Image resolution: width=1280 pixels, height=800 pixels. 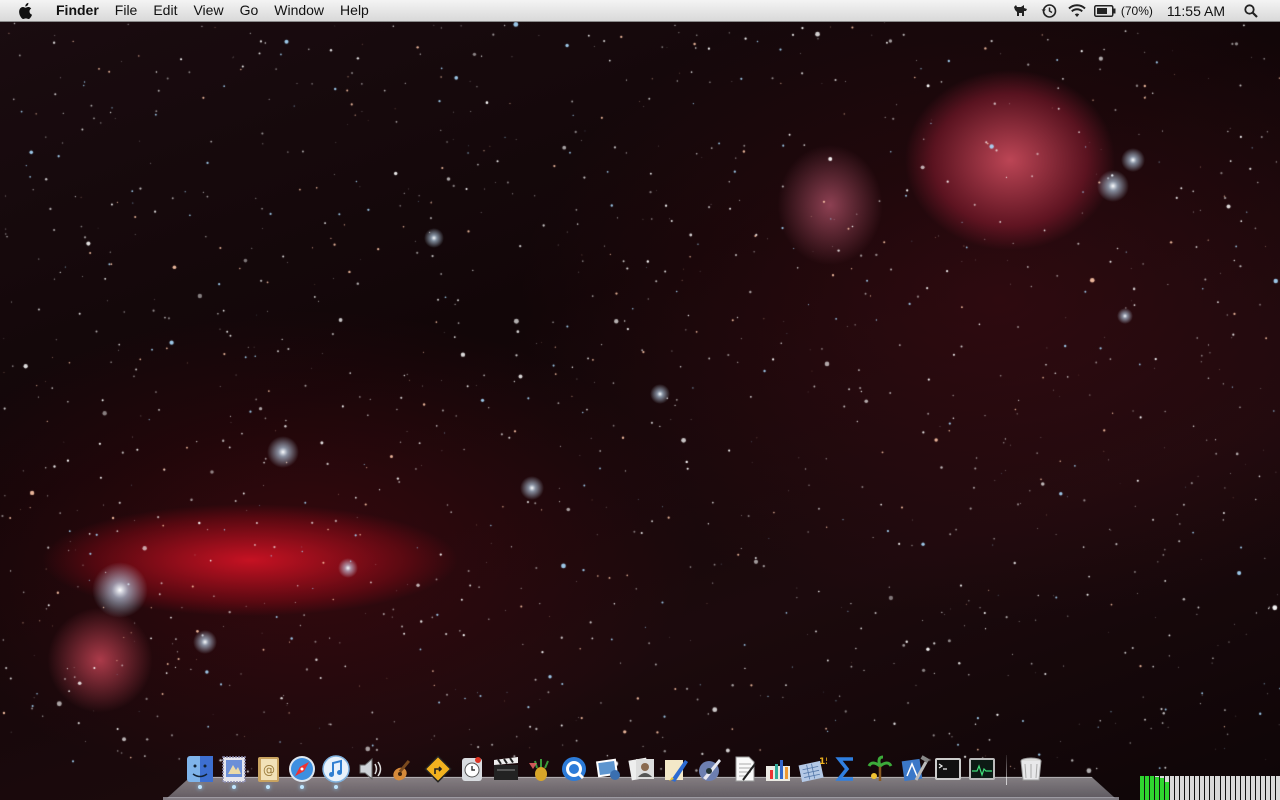 I want to click on svg-text: 15, so click(x=823, y=762).